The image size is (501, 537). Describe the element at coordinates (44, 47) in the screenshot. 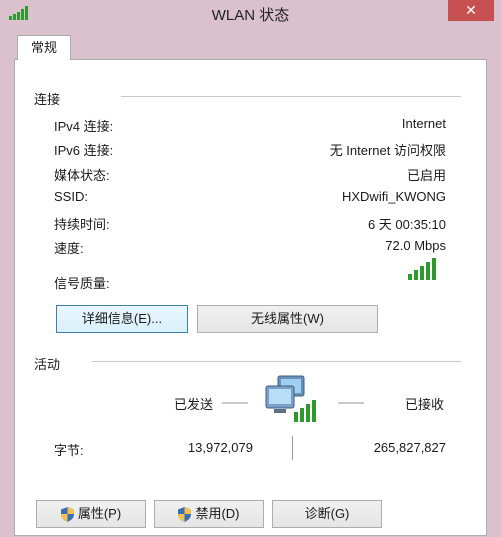

I see `tab-general: 常规` at that location.